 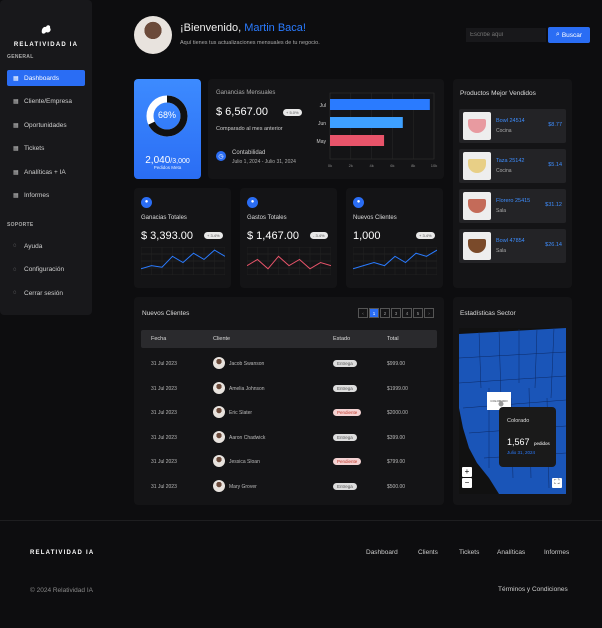 I want to click on stat-card: ● Ganacias Totales $ 3,393.00 + 3.4%, so click(x=182, y=238).